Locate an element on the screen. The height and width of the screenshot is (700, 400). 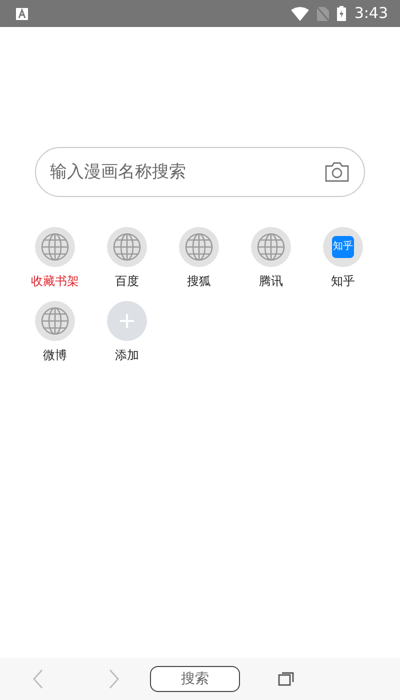
no-sim-icon is located at coordinates (323, 13).